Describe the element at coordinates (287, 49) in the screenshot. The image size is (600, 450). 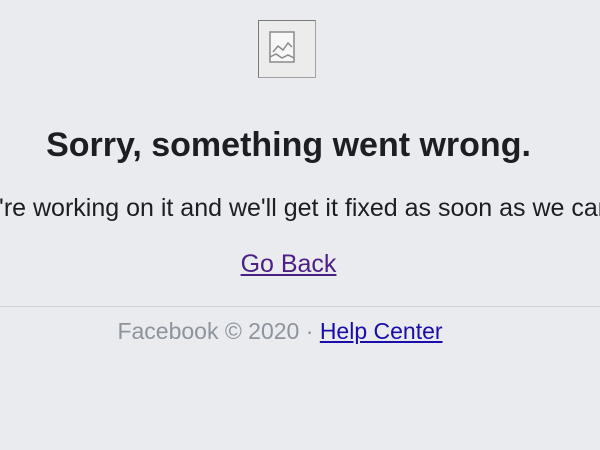
I see `broken-image-icon` at that location.